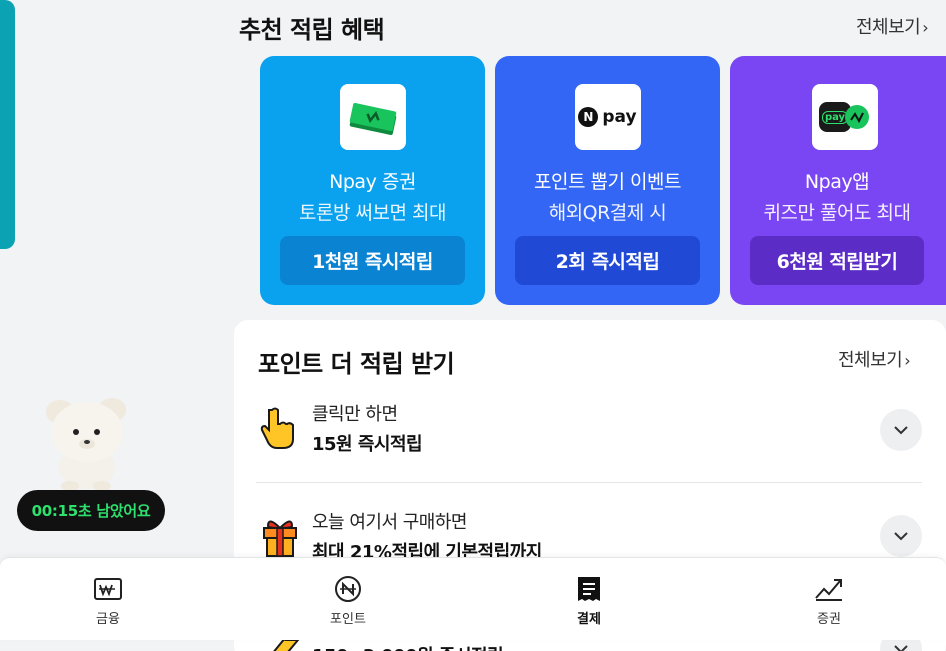  What do you see at coordinates (619, 117) in the screenshot?
I see `npay-logo-text: pay` at bounding box center [619, 117].